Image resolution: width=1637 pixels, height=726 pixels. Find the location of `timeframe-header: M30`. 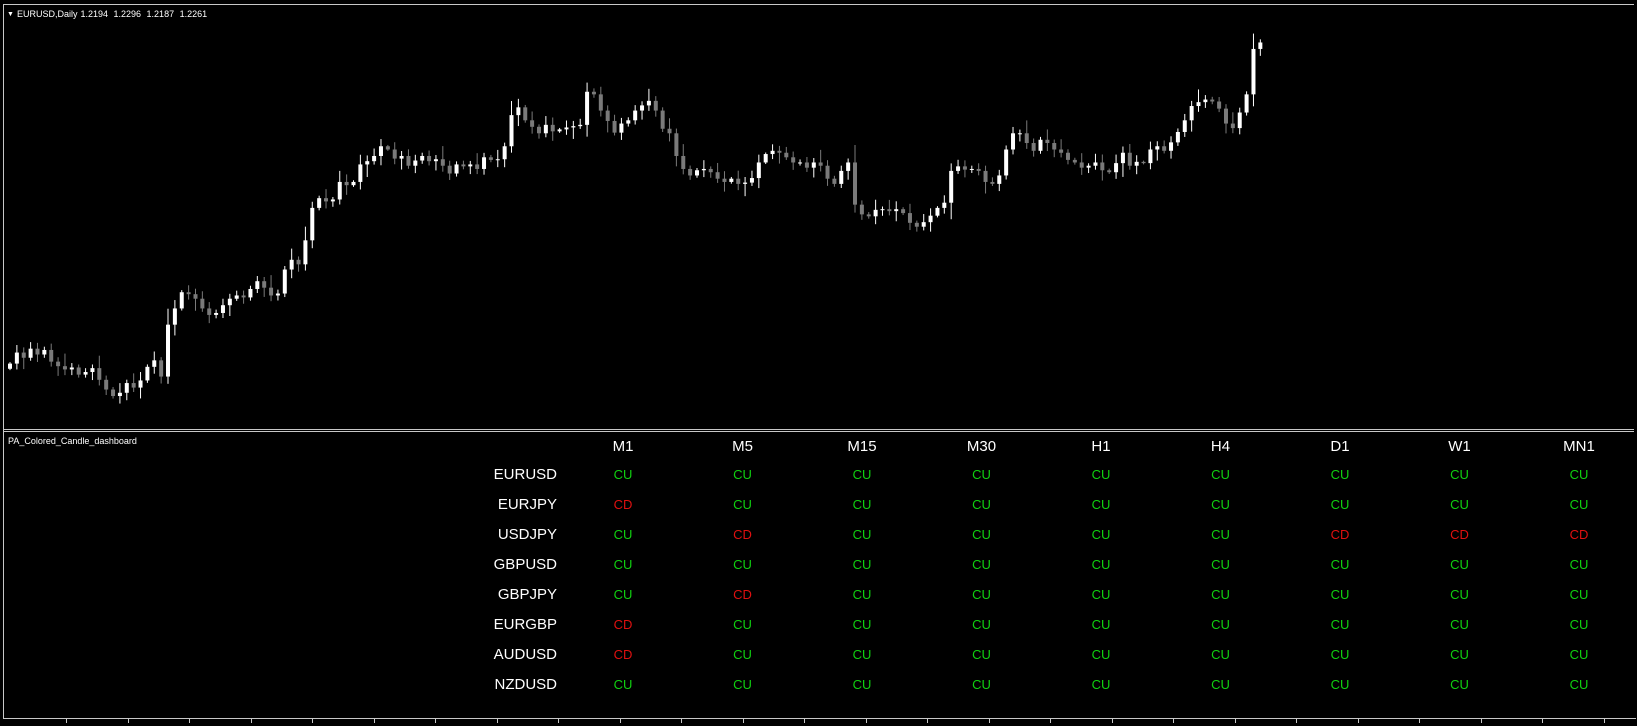

timeframe-header: M30 is located at coordinates (981, 446).